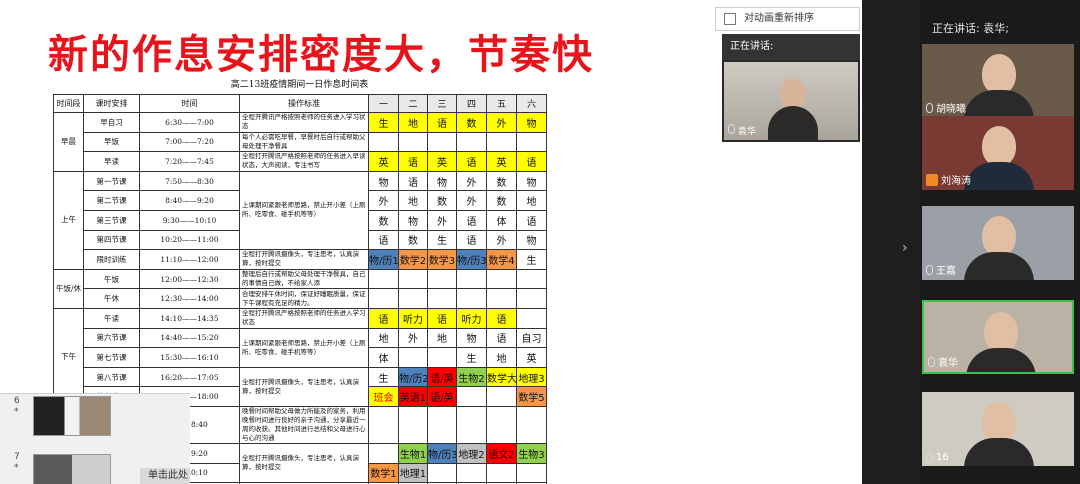  What do you see at coordinates (941, 269) in the screenshot?
I see `participant-label: 王嘉` at bounding box center [941, 269].